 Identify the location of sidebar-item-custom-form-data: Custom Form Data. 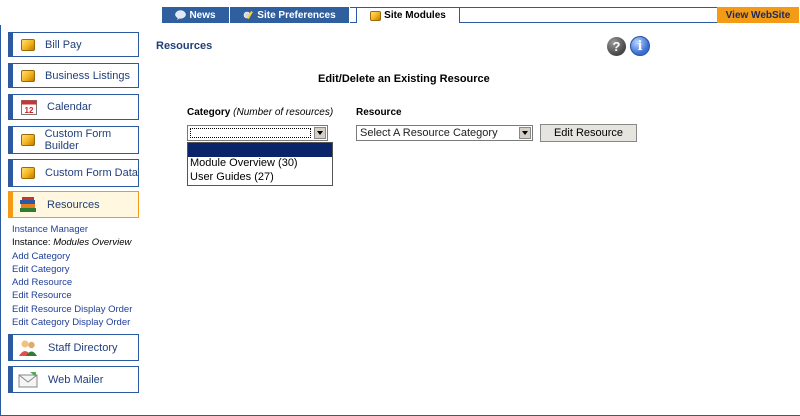
(73, 173).